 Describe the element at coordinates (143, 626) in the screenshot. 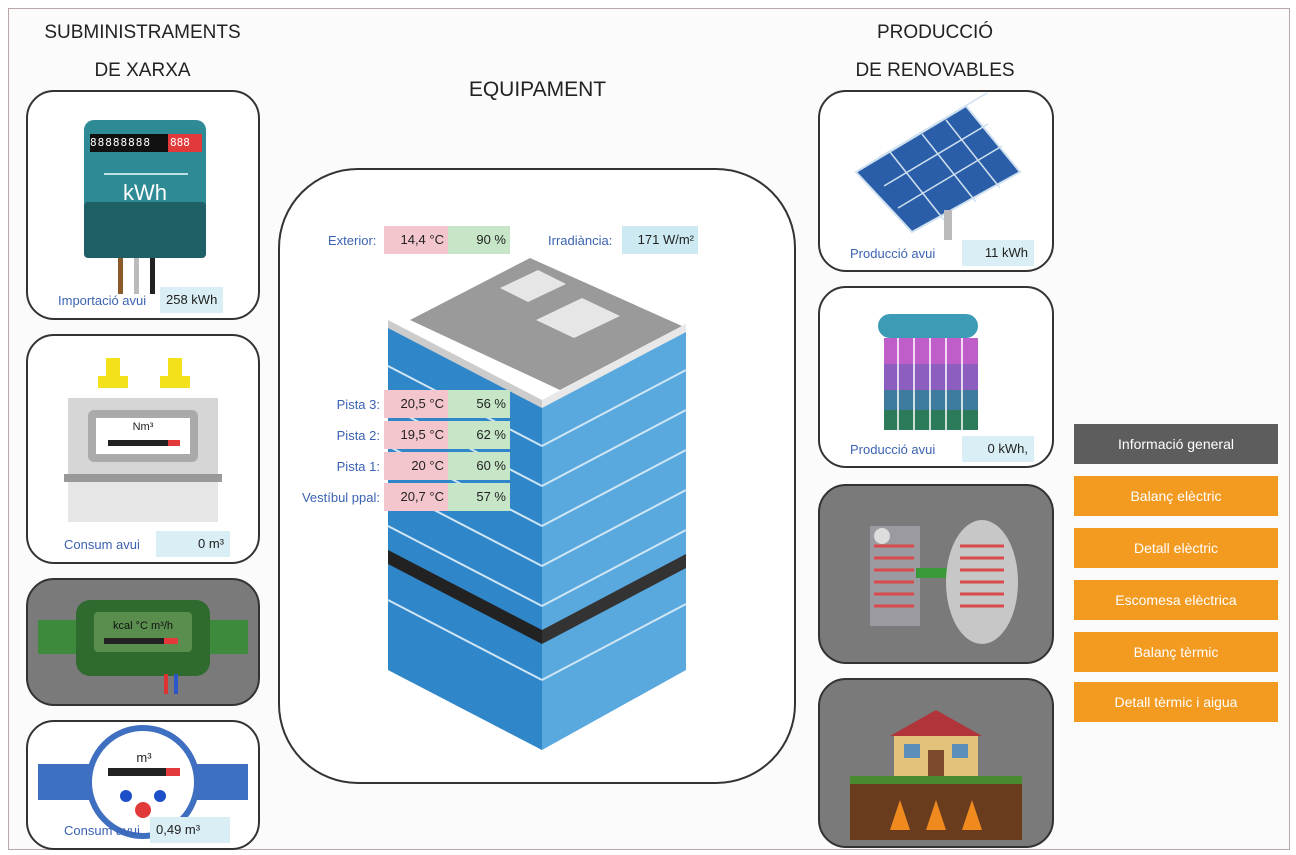

I see `heat-meter-unit: kcal °C m³/h` at that location.